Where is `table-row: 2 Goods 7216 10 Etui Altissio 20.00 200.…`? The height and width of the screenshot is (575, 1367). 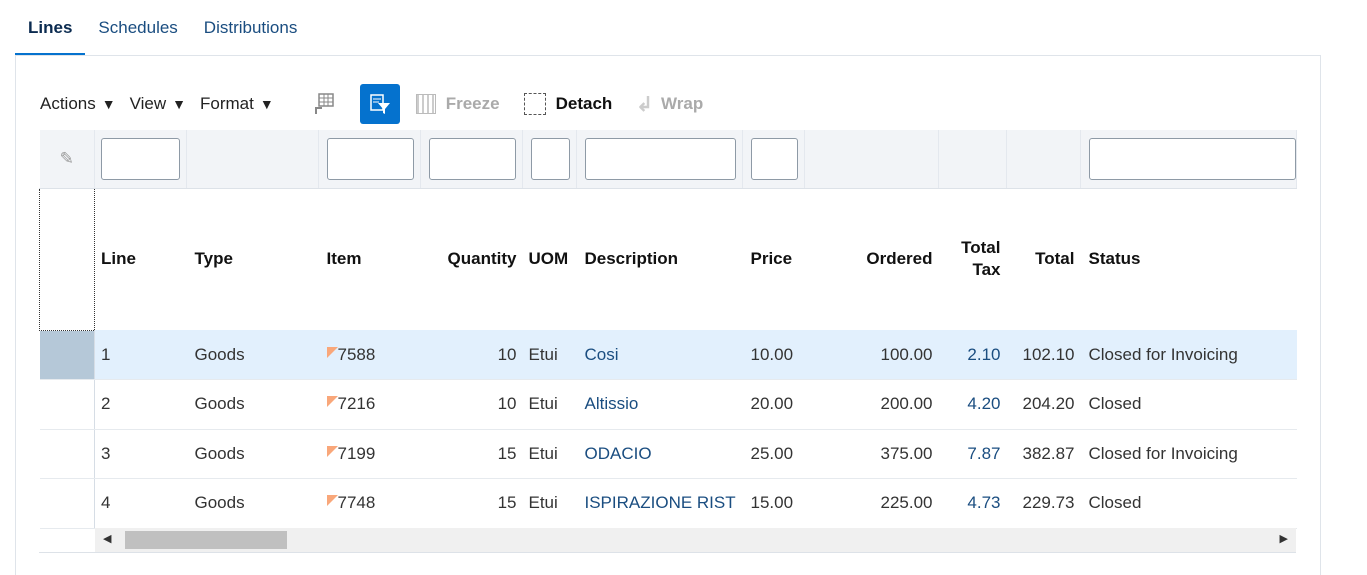 table-row: 2 Goods 7216 10 Etui Altissio 20.00 200.… is located at coordinates (668, 404).